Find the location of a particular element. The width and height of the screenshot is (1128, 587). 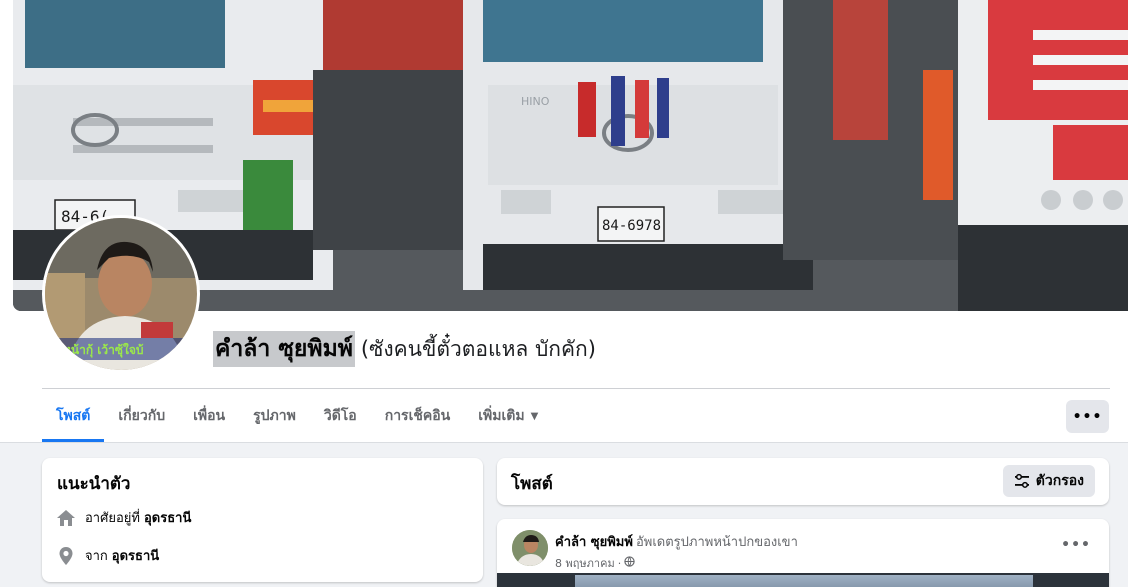

tab-posts: โพสต์ is located at coordinates (73, 416).